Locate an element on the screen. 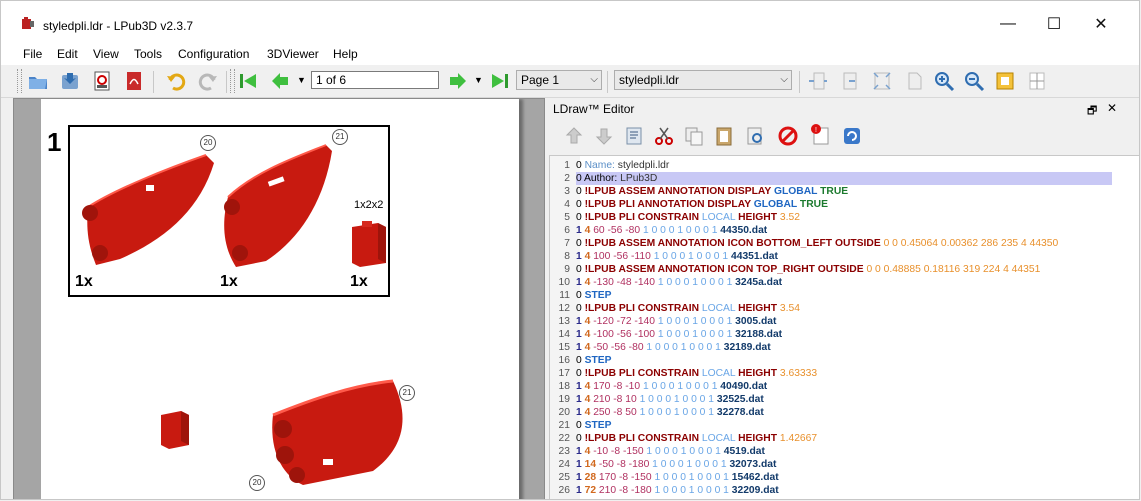 The height and width of the screenshot is (501, 1141). stop-icon is located at coordinates (788, 136).